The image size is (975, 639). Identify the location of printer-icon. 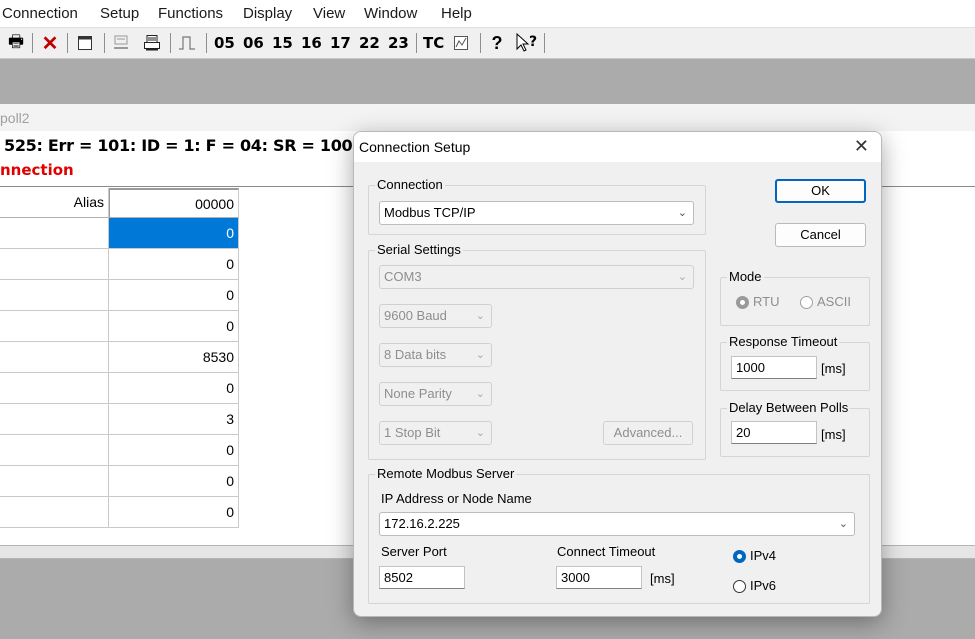
(152, 43).